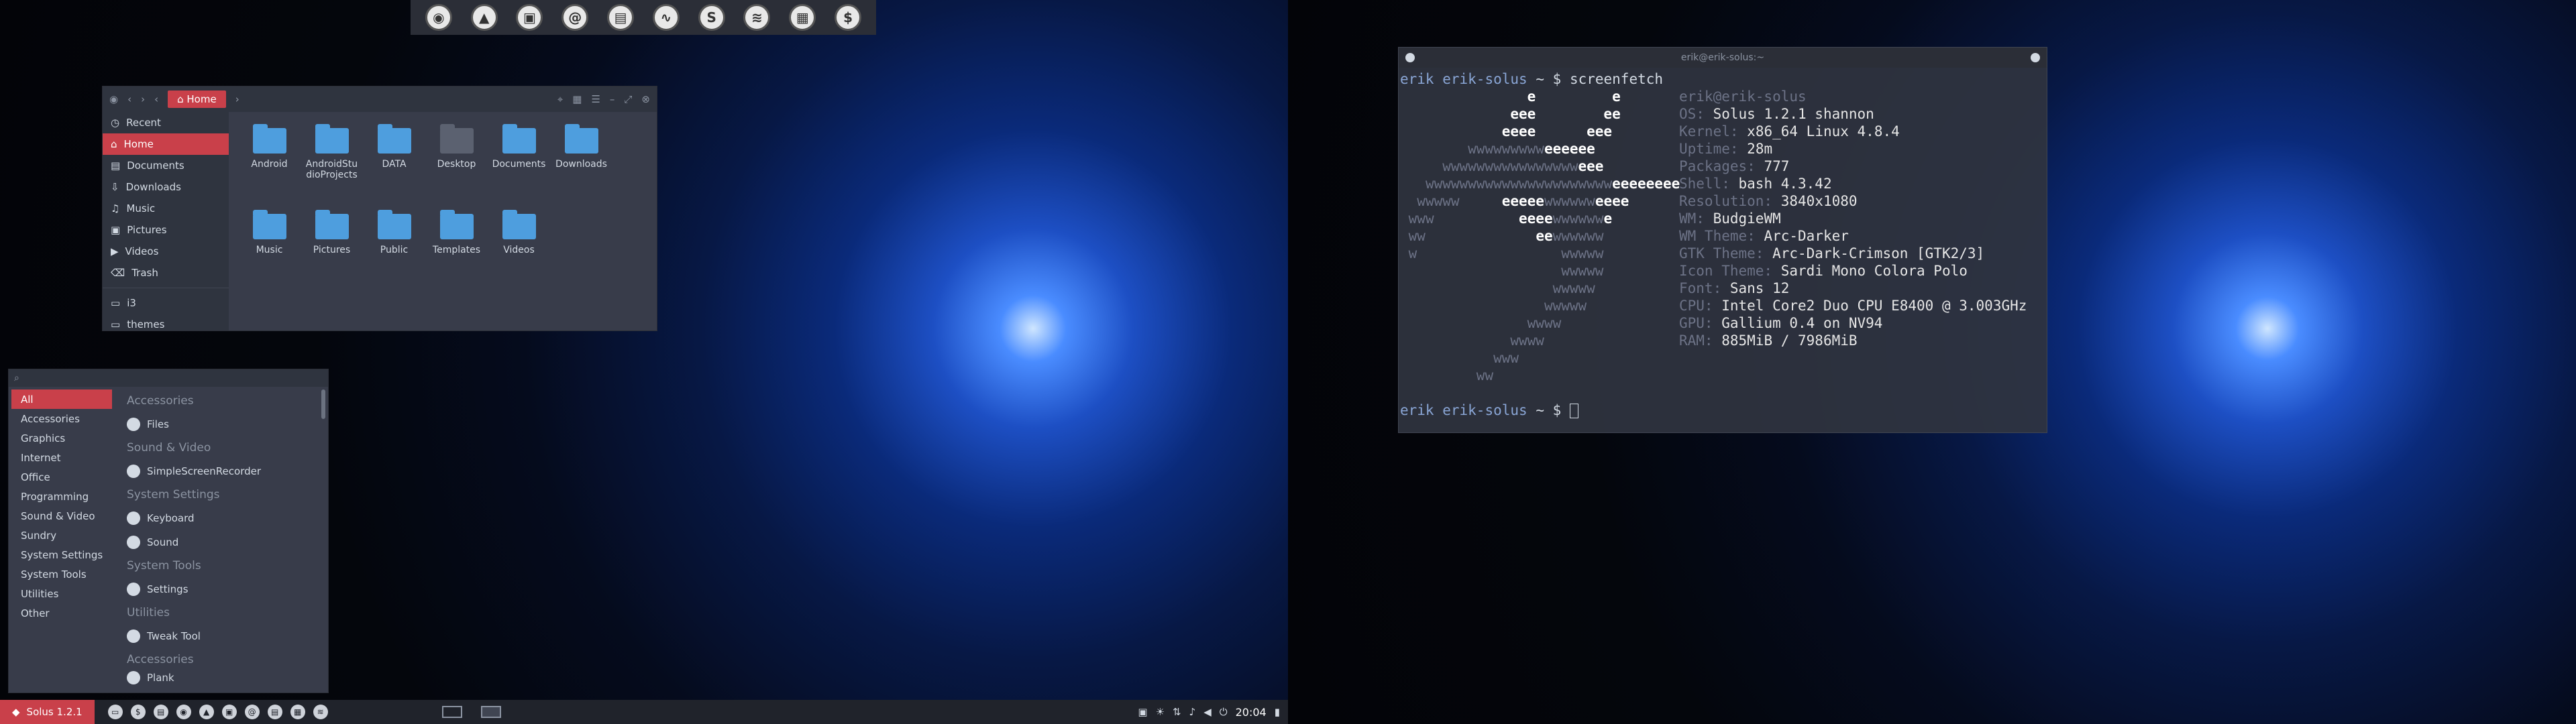 This screenshot has height=724, width=2576. I want to click on file-item: Videos, so click(519, 253).